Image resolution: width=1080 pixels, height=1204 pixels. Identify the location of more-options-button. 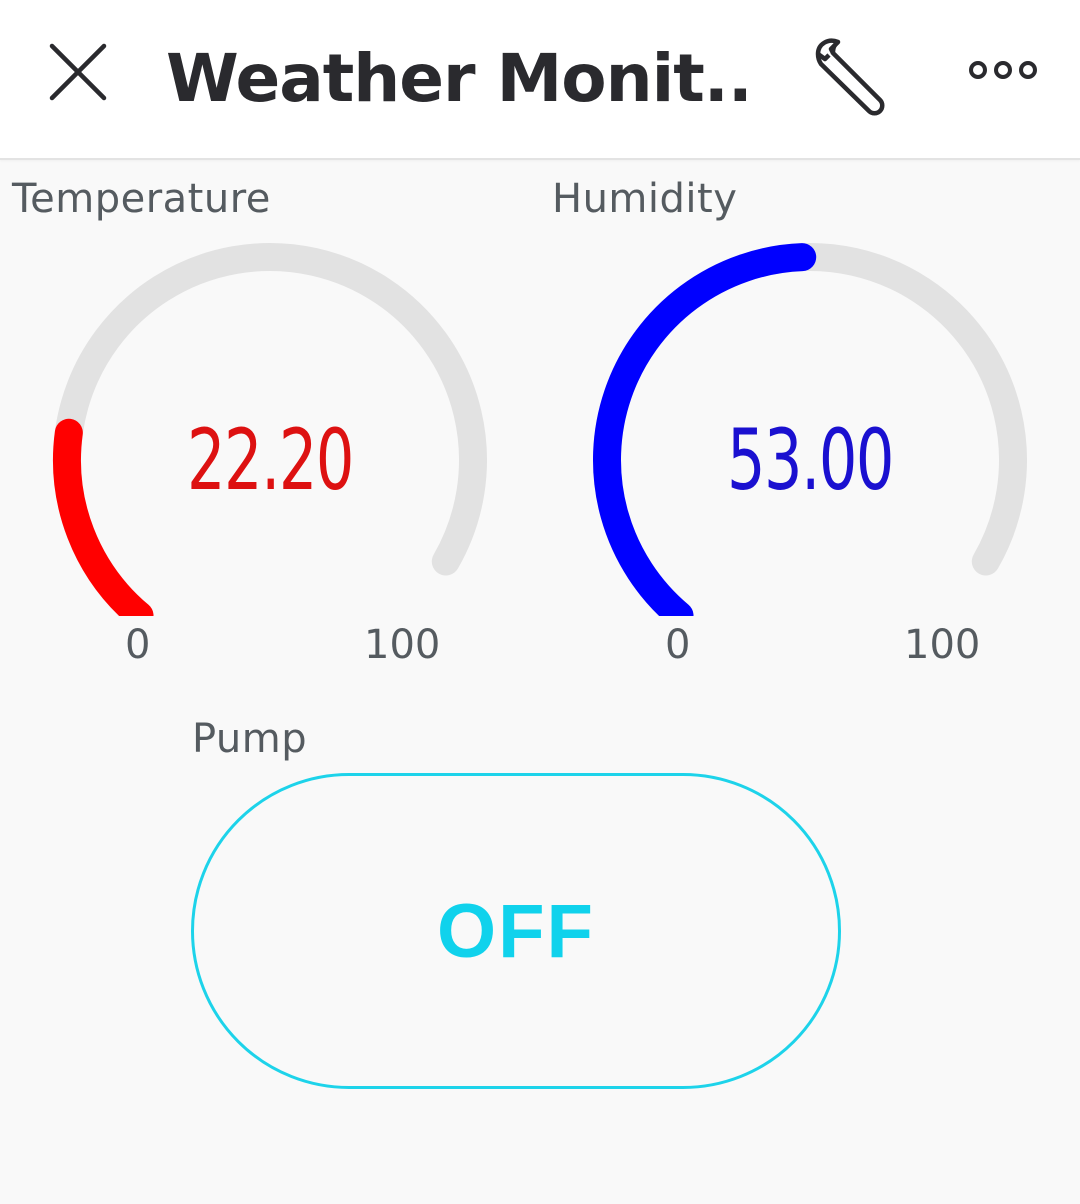
(1004, 72).